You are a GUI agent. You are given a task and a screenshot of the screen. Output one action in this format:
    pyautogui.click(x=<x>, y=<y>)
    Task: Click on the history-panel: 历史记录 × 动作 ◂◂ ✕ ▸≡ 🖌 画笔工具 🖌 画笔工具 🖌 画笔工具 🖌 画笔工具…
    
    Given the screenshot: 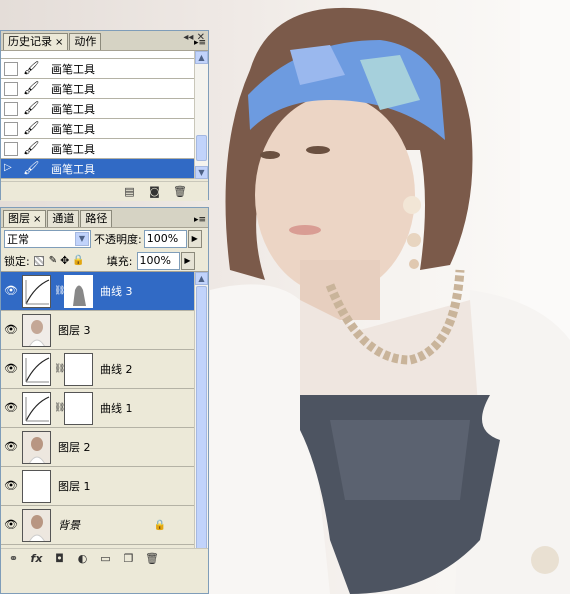 What is the action you would take?
    pyautogui.click(x=104, y=115)
    